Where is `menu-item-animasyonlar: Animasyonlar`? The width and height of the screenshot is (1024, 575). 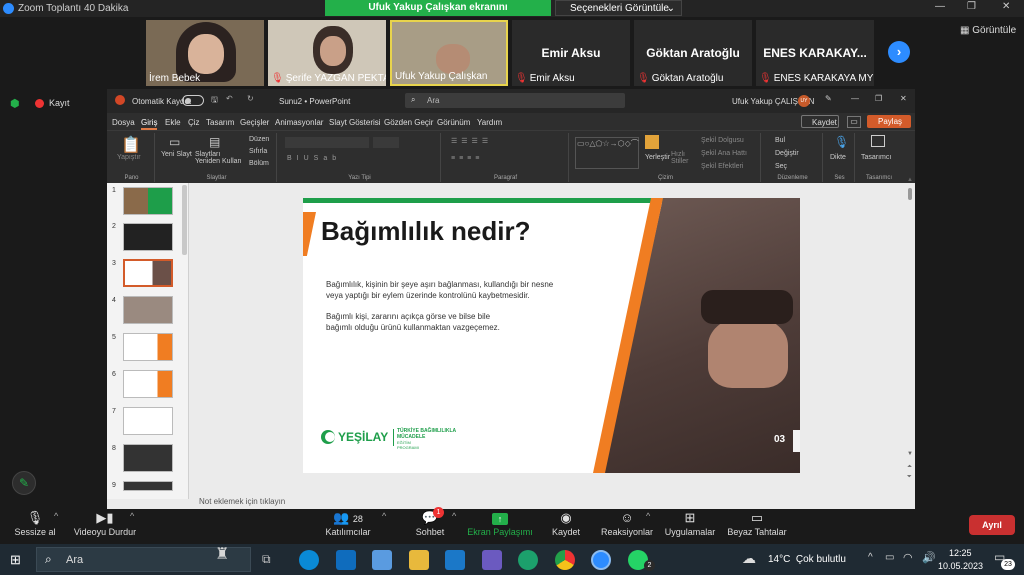
menu-item-animasyonlar: Animasyonlar is located at coordinates (299, 122).